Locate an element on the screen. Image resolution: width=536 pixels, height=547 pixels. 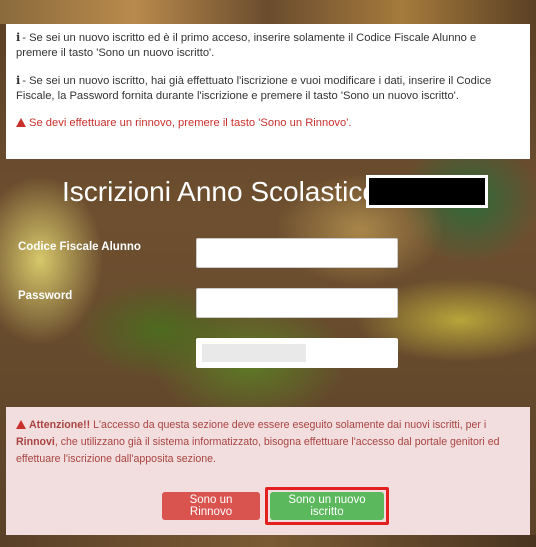
codice-fiscale-label: Codice Fiscale Alunno is located at coordinates (79, 247).